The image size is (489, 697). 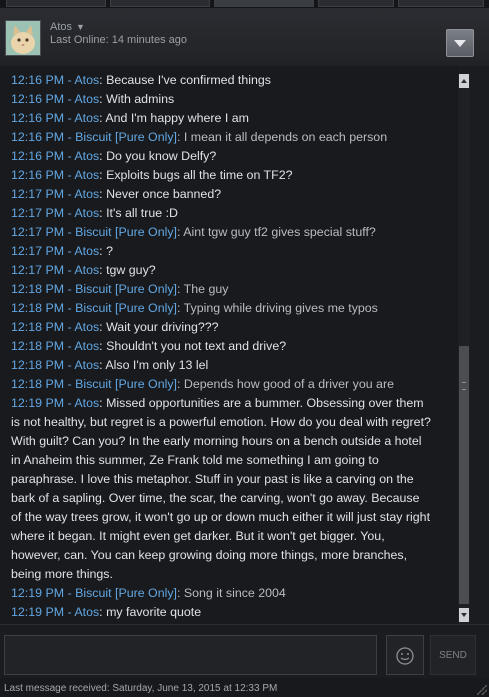 What do you see at coordinates (280, 308) in the screenshot?
I see `message-text: Typing while driving gives me typos` at bounding box center [280, 308].